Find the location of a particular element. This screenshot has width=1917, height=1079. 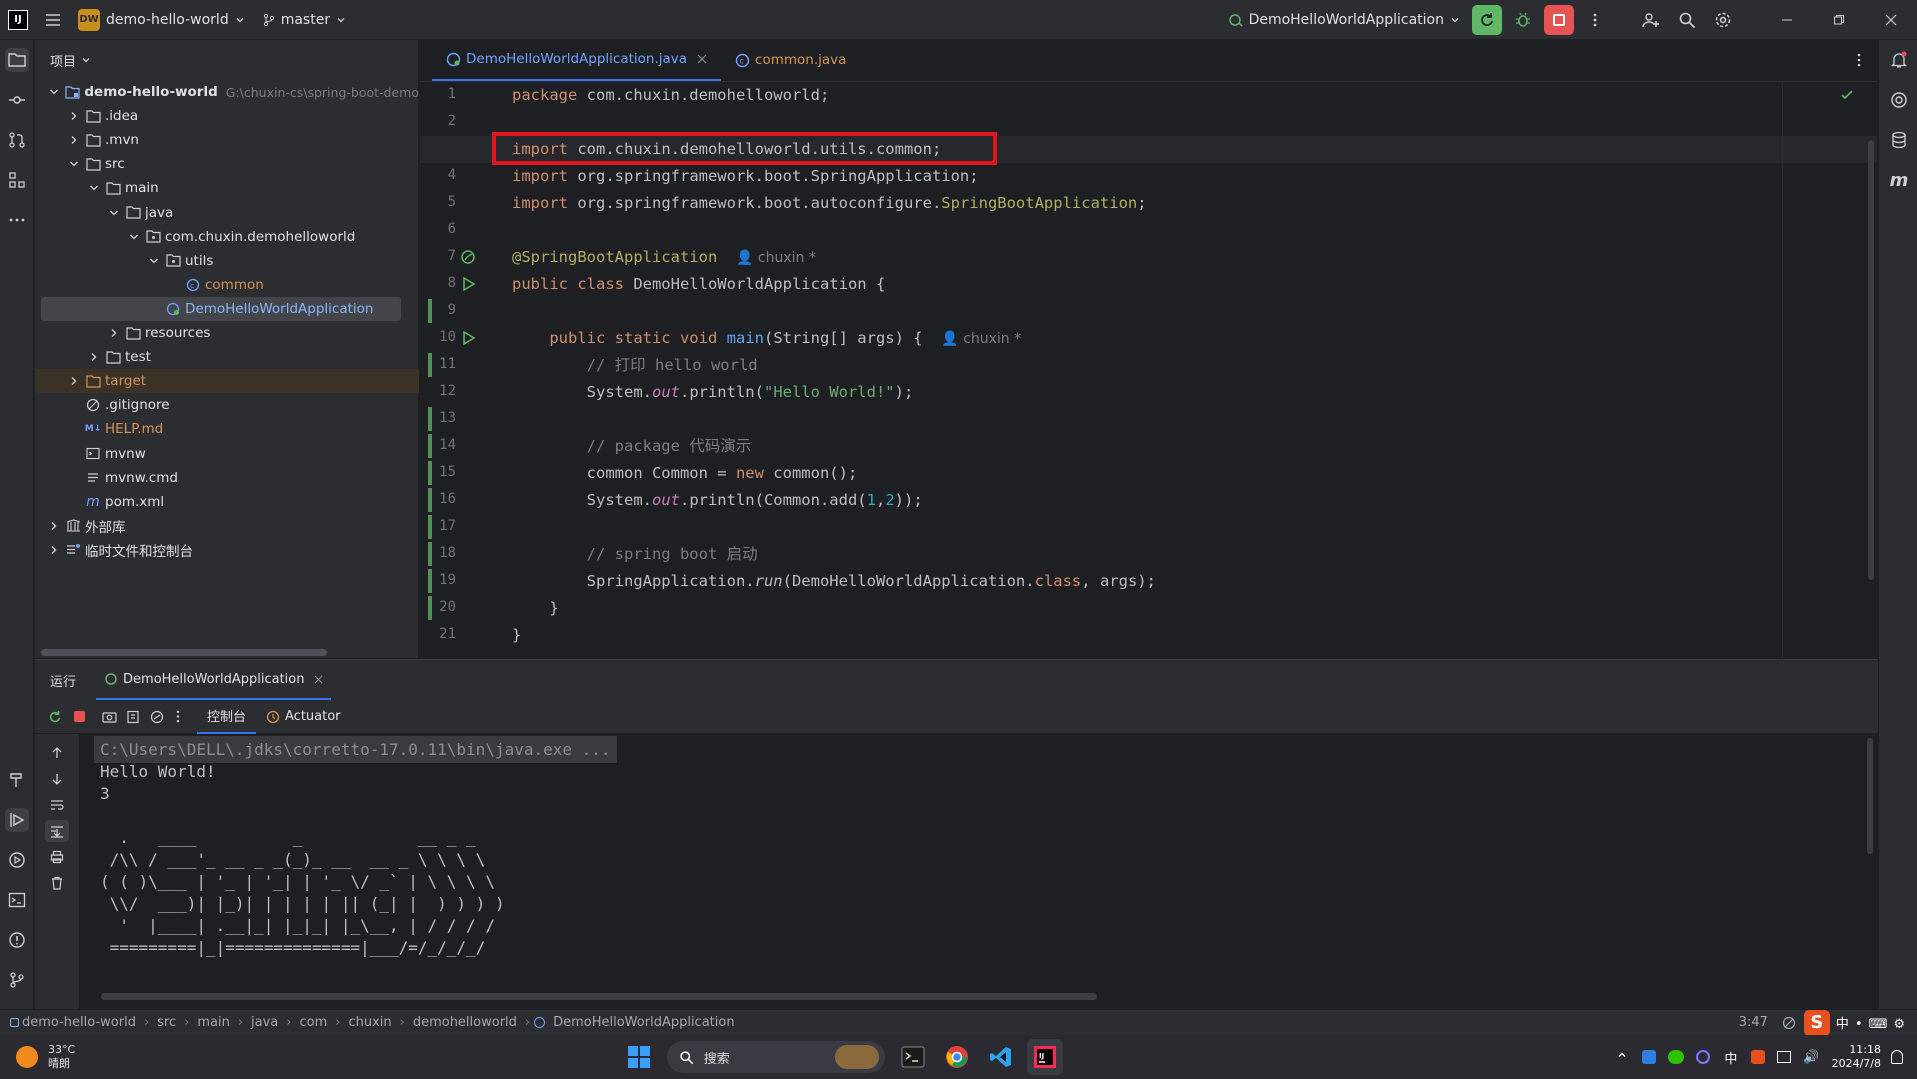

git-tool-button is located at coordinates (17, 980).